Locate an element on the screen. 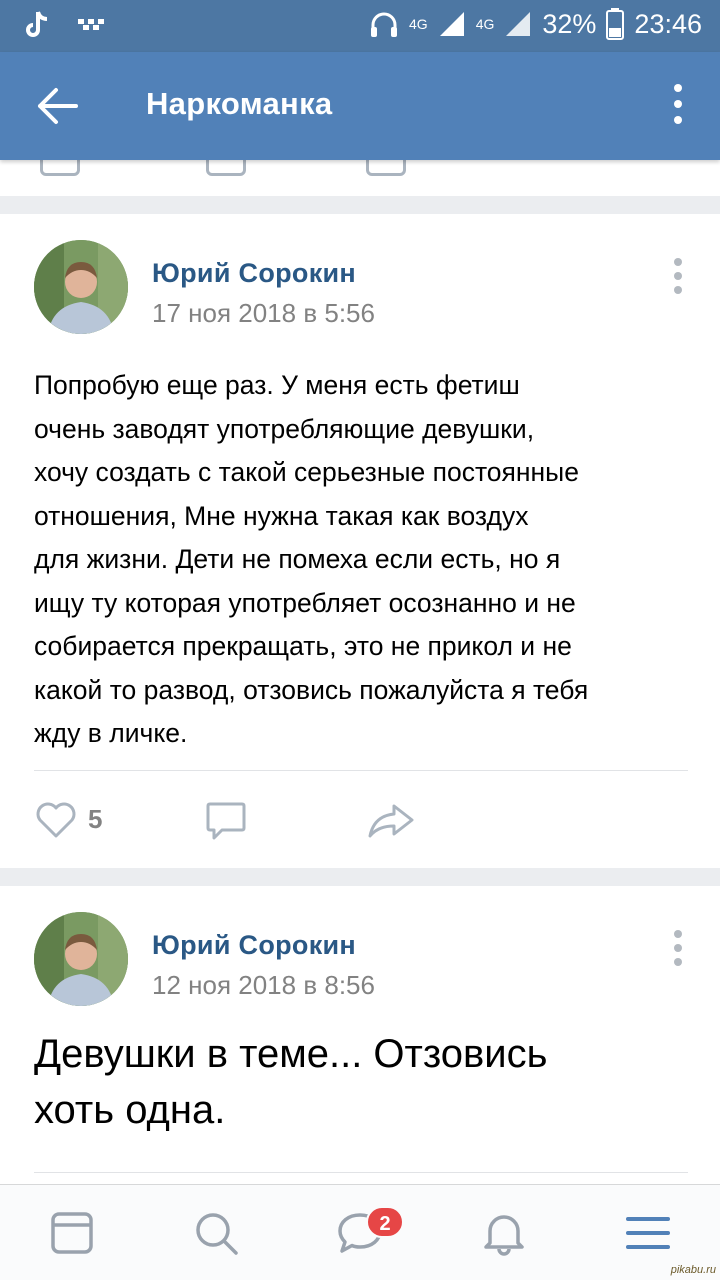 This screenshot has height=1280, width=720. messages-badge: 2 is located at coordinates (385, 1222).